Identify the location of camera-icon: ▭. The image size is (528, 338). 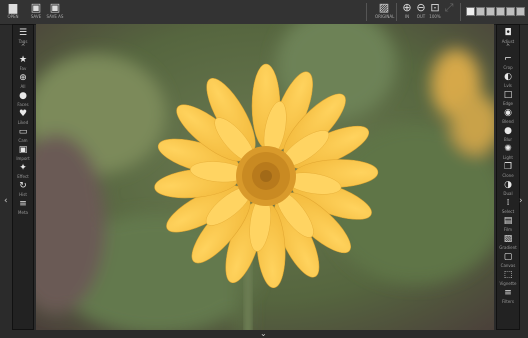
(23, 132).